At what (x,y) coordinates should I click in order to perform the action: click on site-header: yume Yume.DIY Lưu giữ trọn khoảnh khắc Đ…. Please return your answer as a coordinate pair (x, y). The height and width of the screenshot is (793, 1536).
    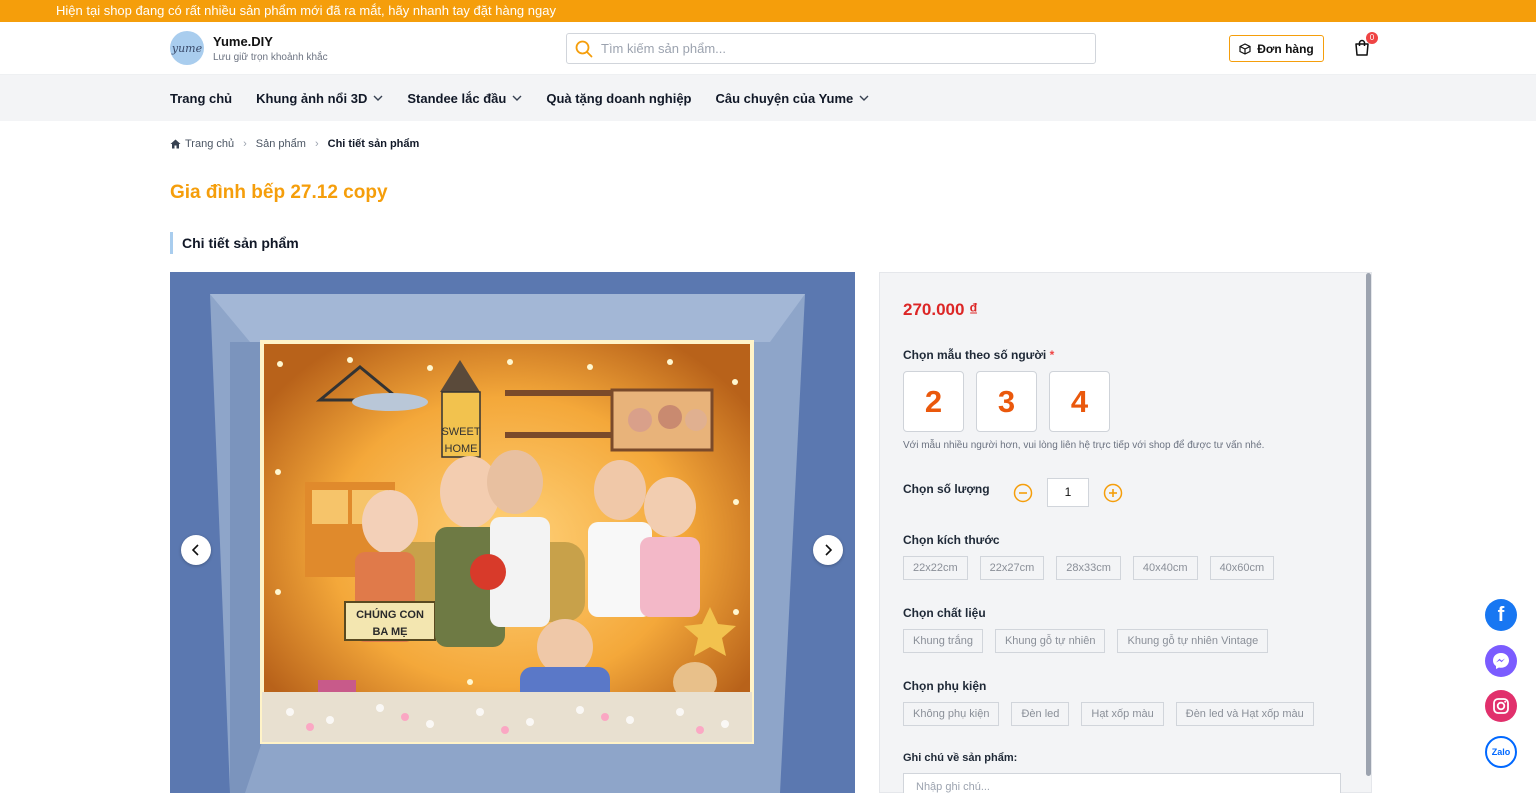
    Looking at the image, I should click on (768, 48).